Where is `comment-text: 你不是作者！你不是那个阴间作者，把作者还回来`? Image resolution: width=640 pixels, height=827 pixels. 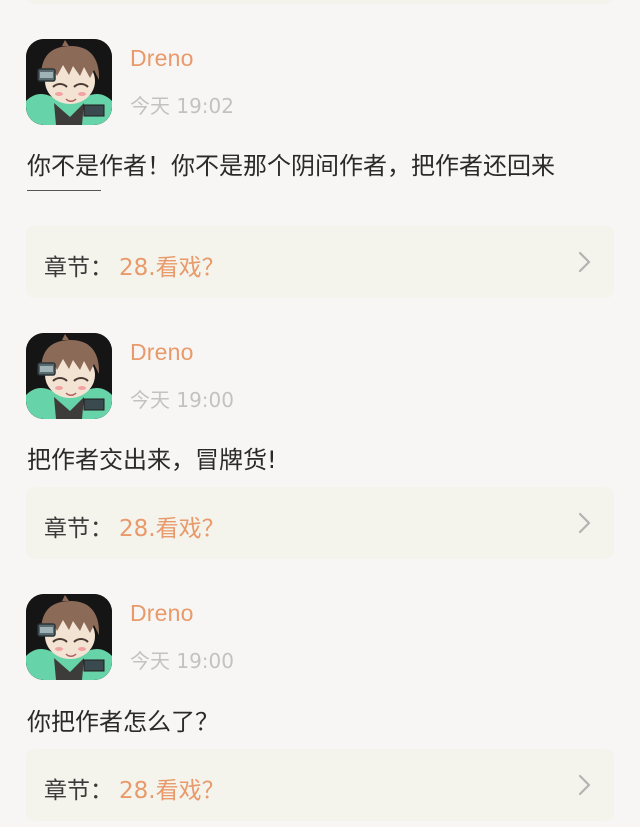
comment-text: 你不是作者！你不是那个阴间作者，把作者还回来 is located at coordinates (291, 166).